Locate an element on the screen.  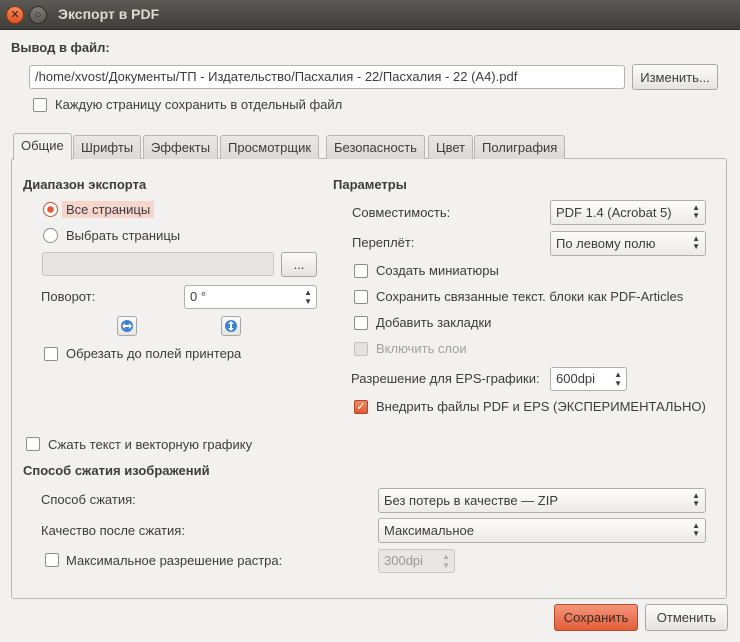
layers-checkbox is located at coordinates (361, 349).